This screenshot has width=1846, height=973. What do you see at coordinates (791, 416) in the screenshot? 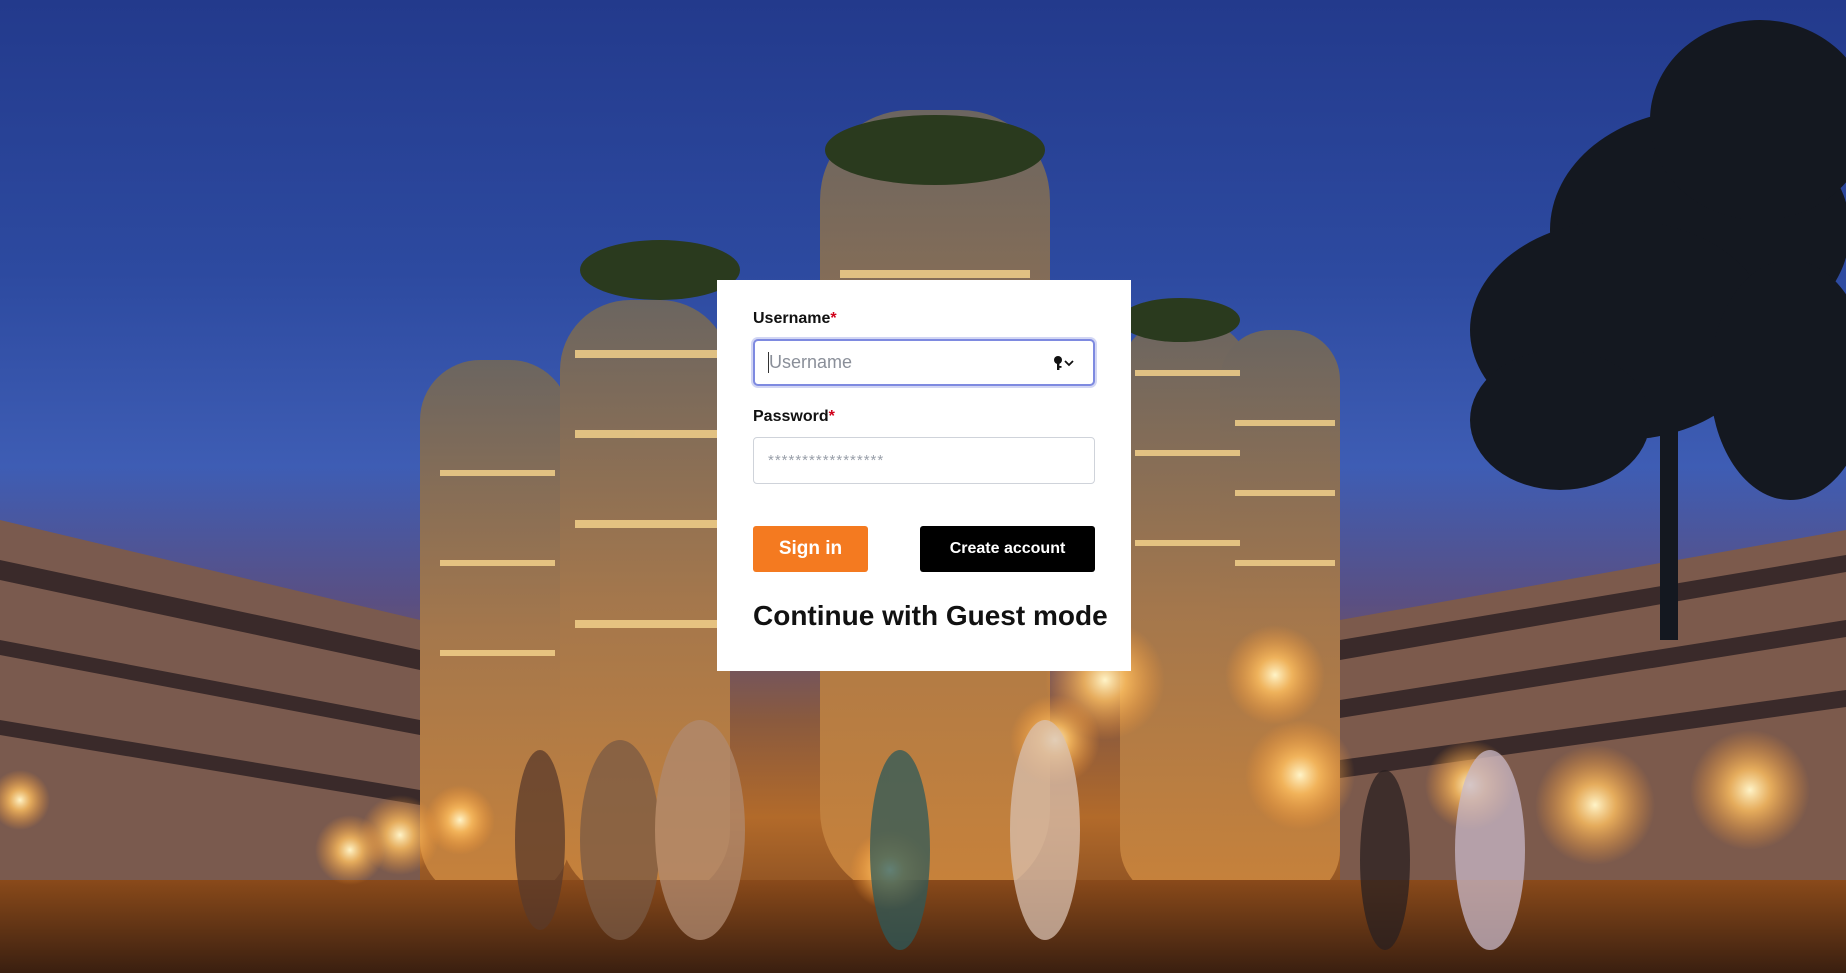
I see `password-label-text: Password` at bounding box center [791, 416].